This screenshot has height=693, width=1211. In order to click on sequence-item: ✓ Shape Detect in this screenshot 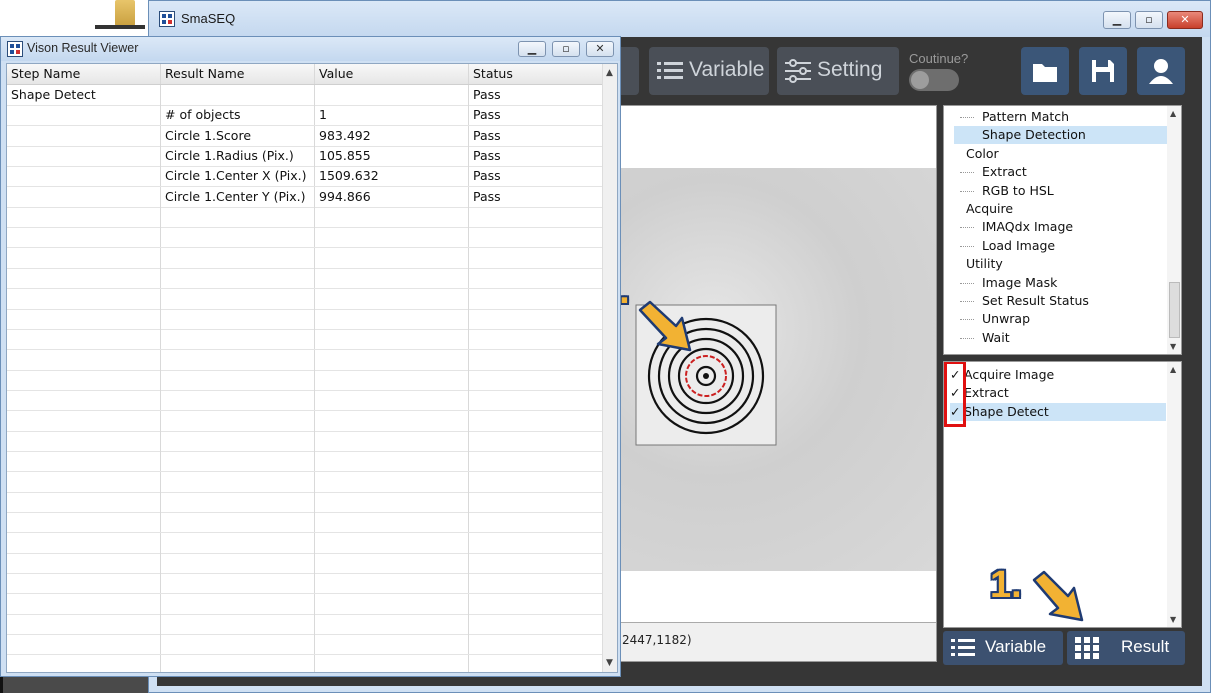, I will do `click(1058, 411)`.